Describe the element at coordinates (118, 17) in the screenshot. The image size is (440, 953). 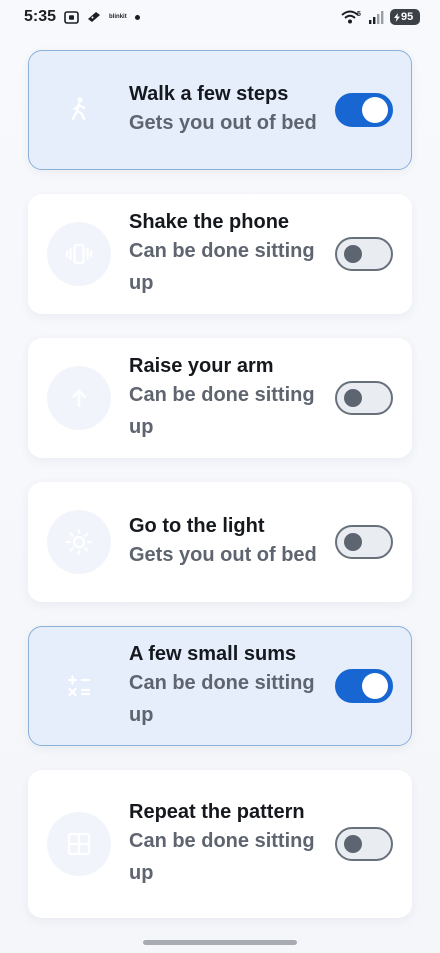
I see `app-label: blinkit` at that location.